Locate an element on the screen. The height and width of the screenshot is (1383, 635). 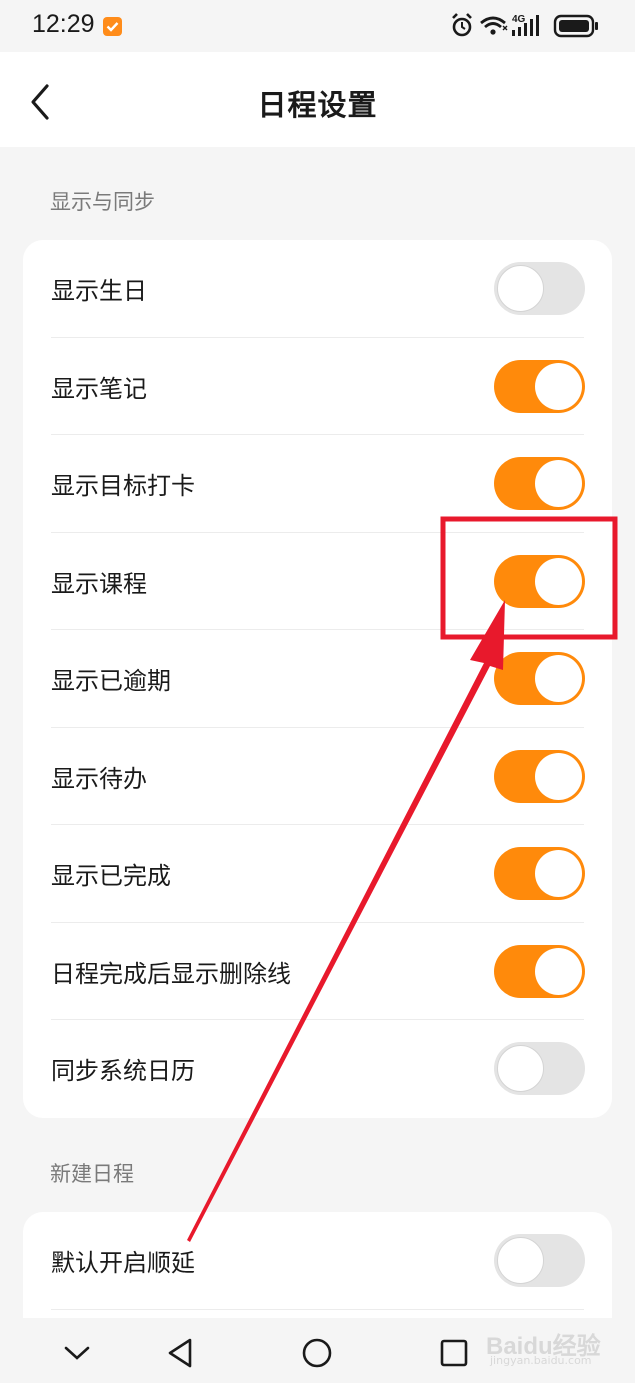
setting-row-show-overdue: 显示已逾期 is located at coordinates (317, 679).